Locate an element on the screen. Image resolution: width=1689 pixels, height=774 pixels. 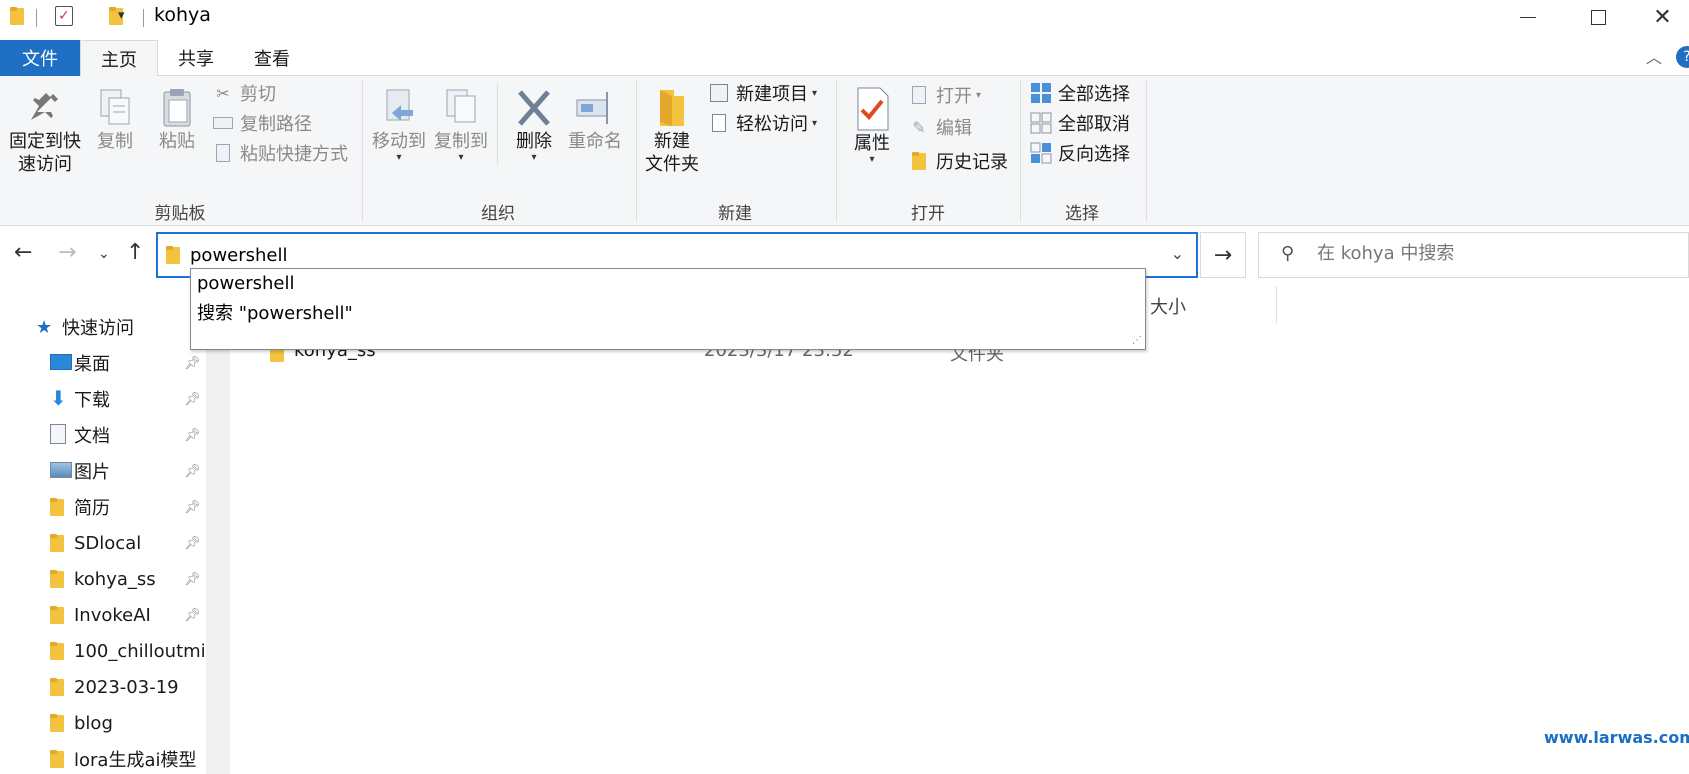
paste-button: 粘贴 is located at coordinates (177, 119).